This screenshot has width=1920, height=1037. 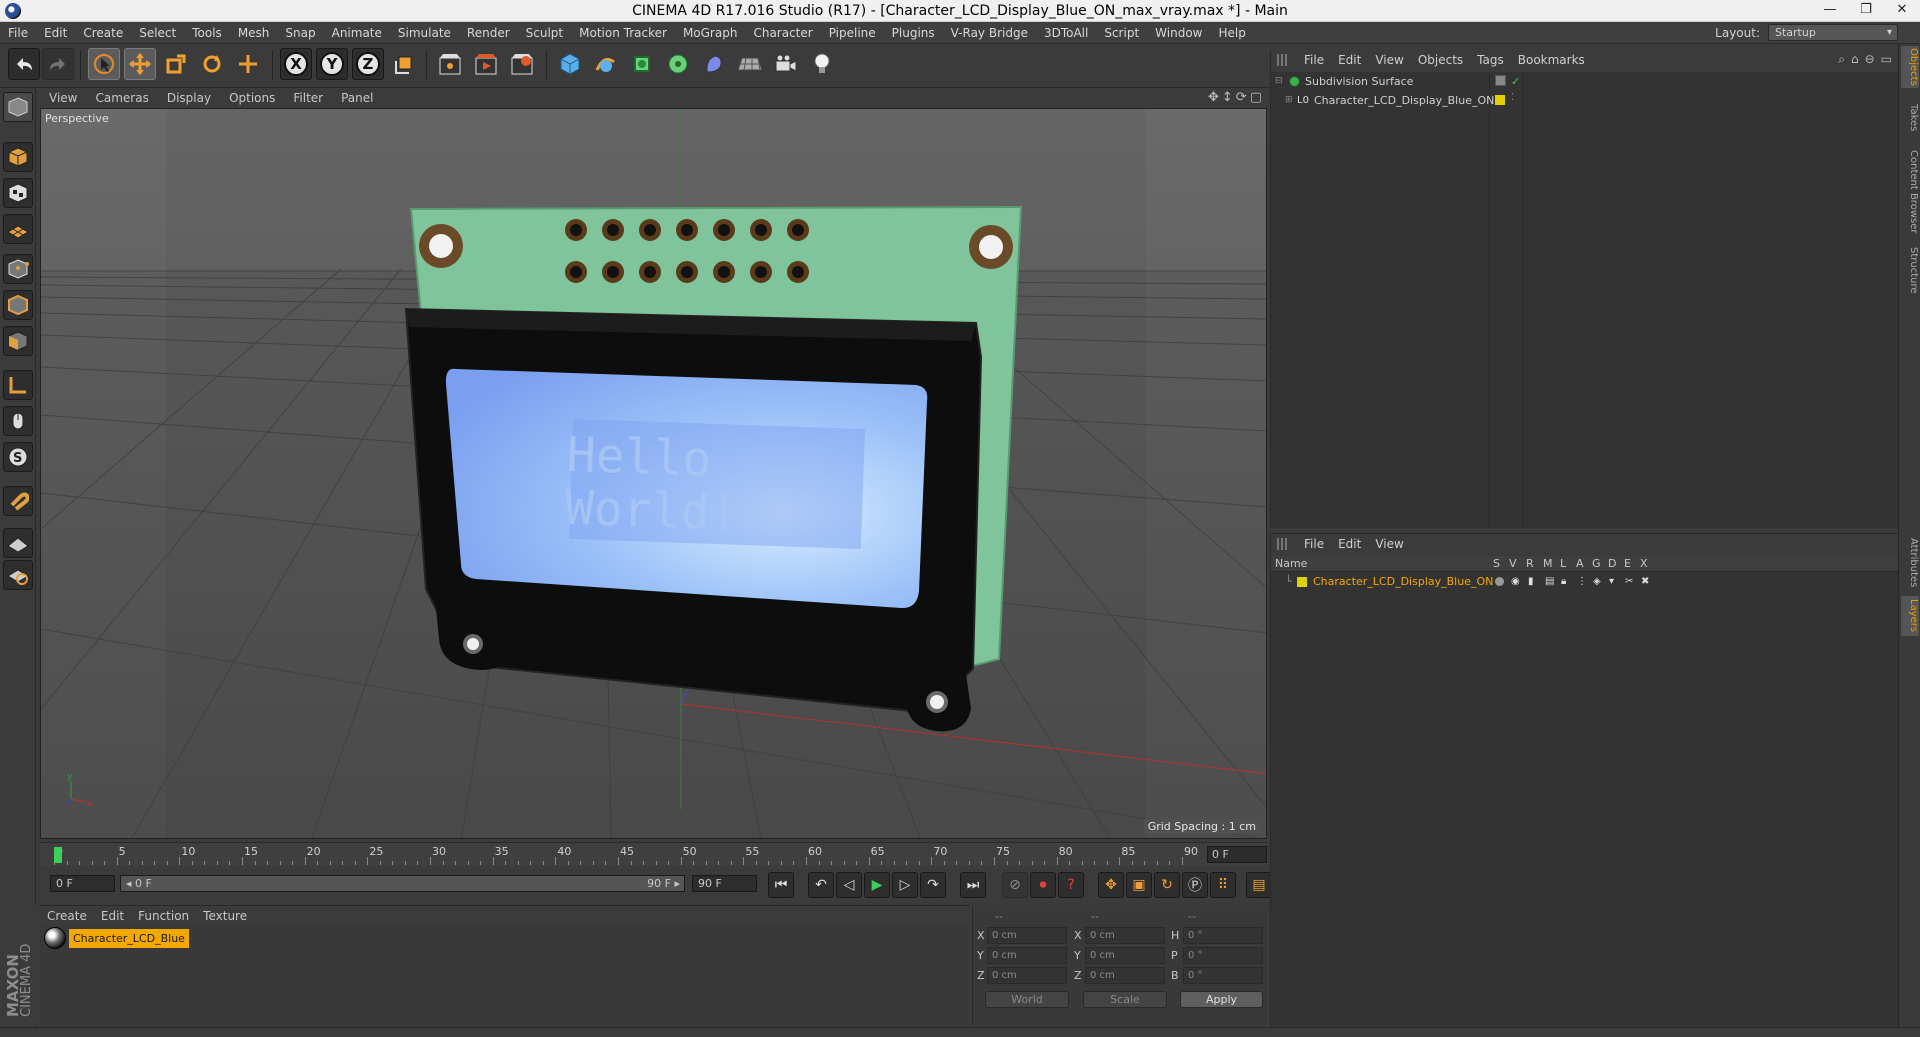 I want to click on move-icon, so click(x=140, y=64).